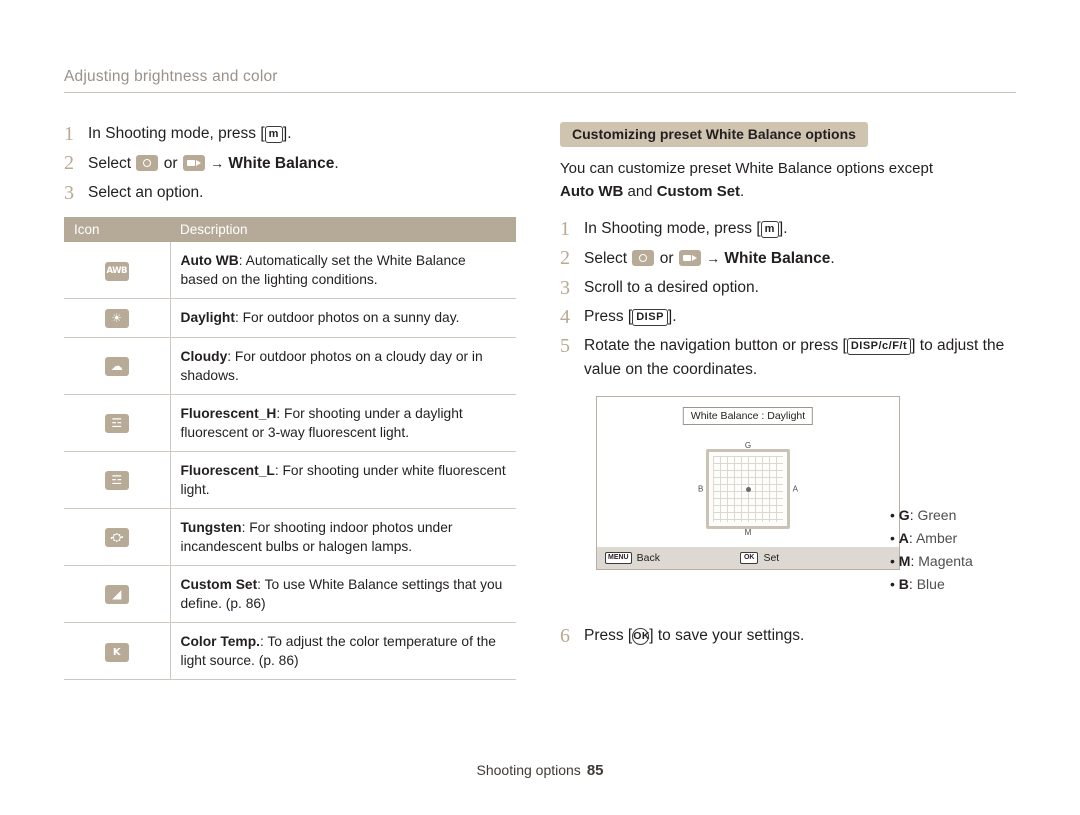 The width and height of the screenshot is (1080, 815). Describe the element at coordinates (930, 584) in the screenshot. I see `legend-word: Blue` at that location.